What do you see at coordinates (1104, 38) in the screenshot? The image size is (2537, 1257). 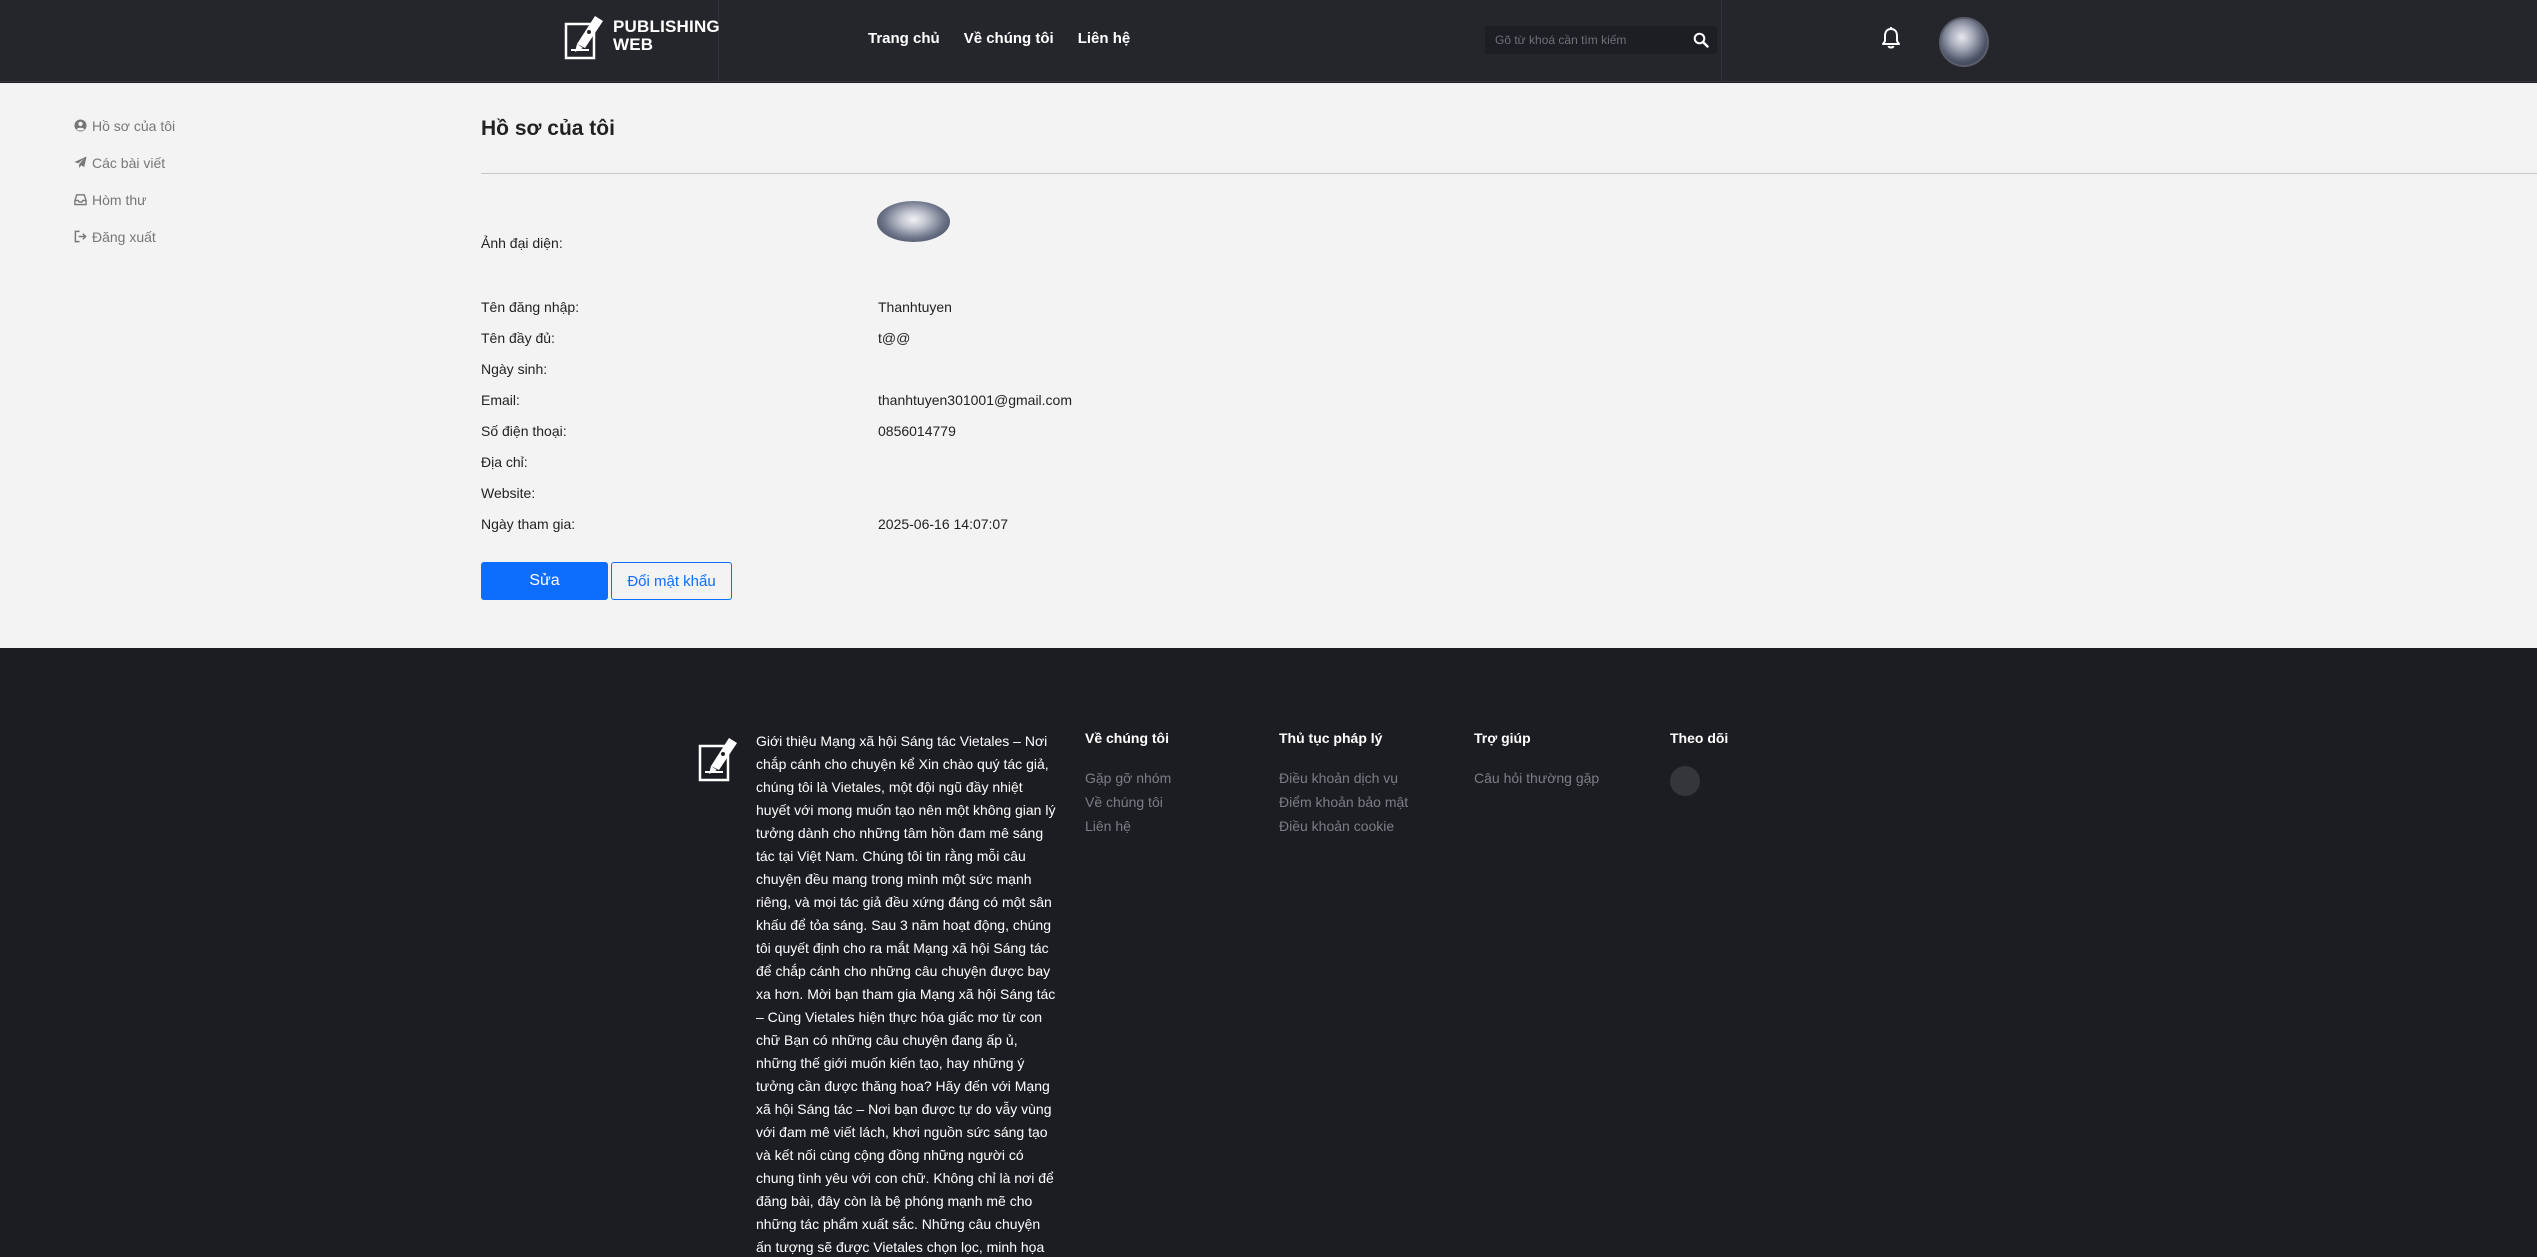 I see `nav-contact: Liên hệ` at bounding box center [1104, 38].